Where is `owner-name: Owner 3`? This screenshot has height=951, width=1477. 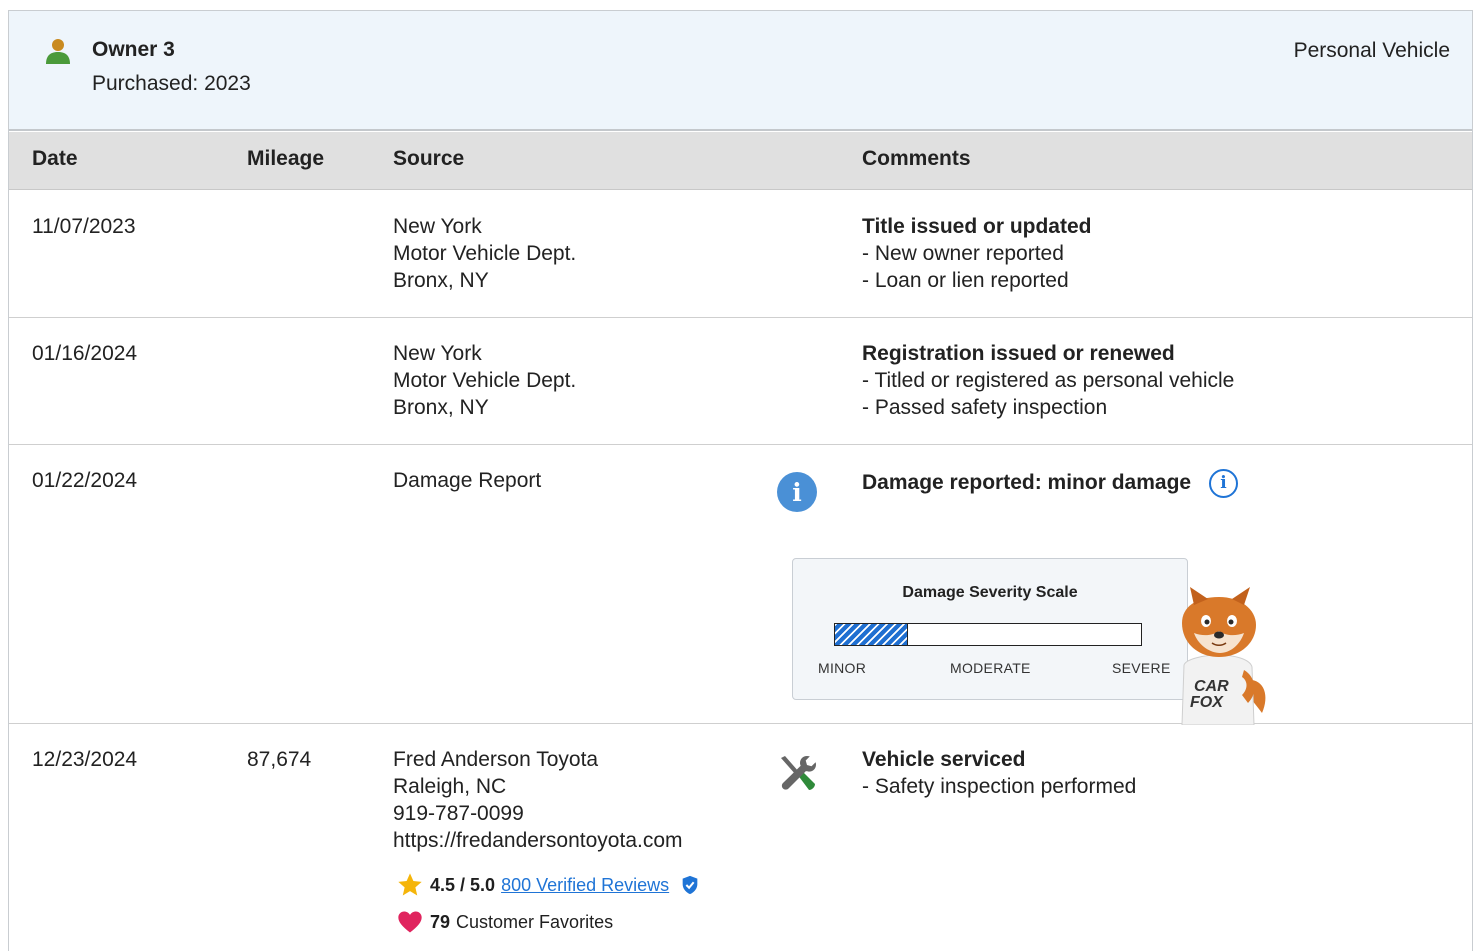
owner-name: Owner 3 is located at coordinates (133, 49).